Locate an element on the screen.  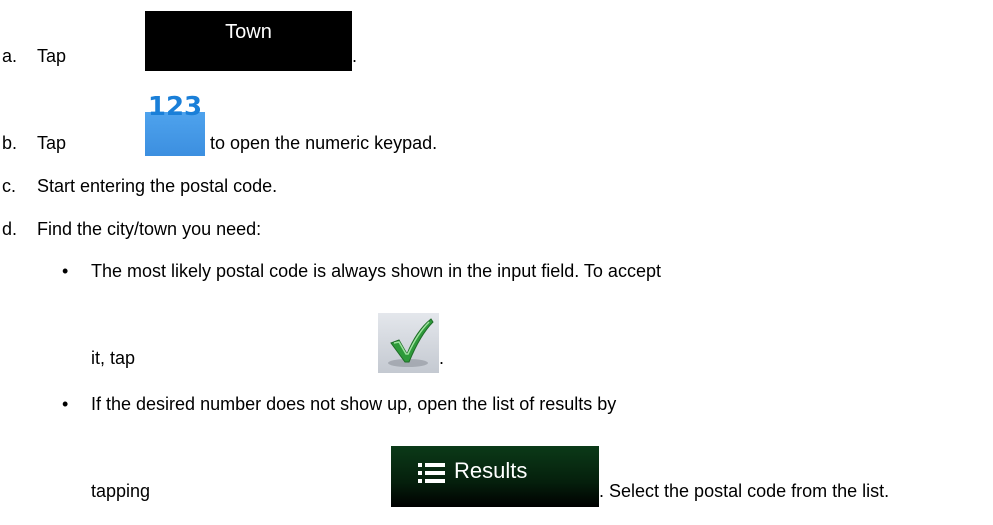
step-d-letter: d. is located at coordinates (10, 229).